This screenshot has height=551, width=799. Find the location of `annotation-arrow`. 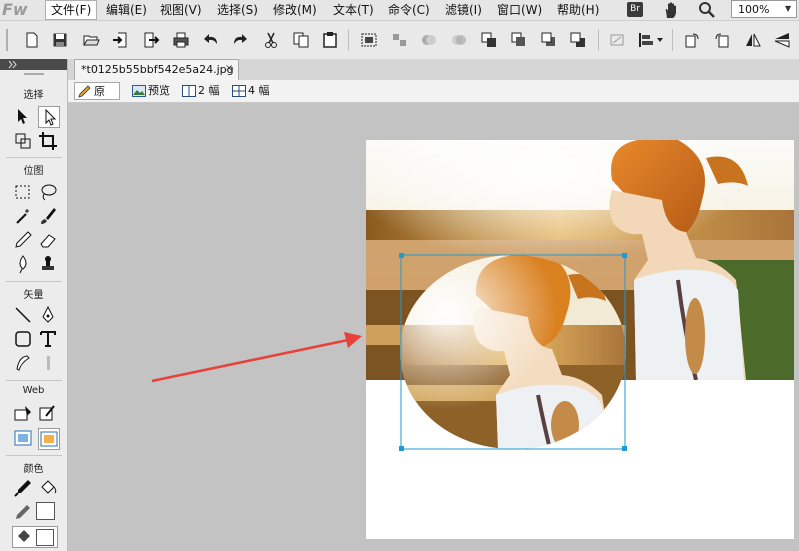

annotation-arrow is located at coordinates (256, 357).